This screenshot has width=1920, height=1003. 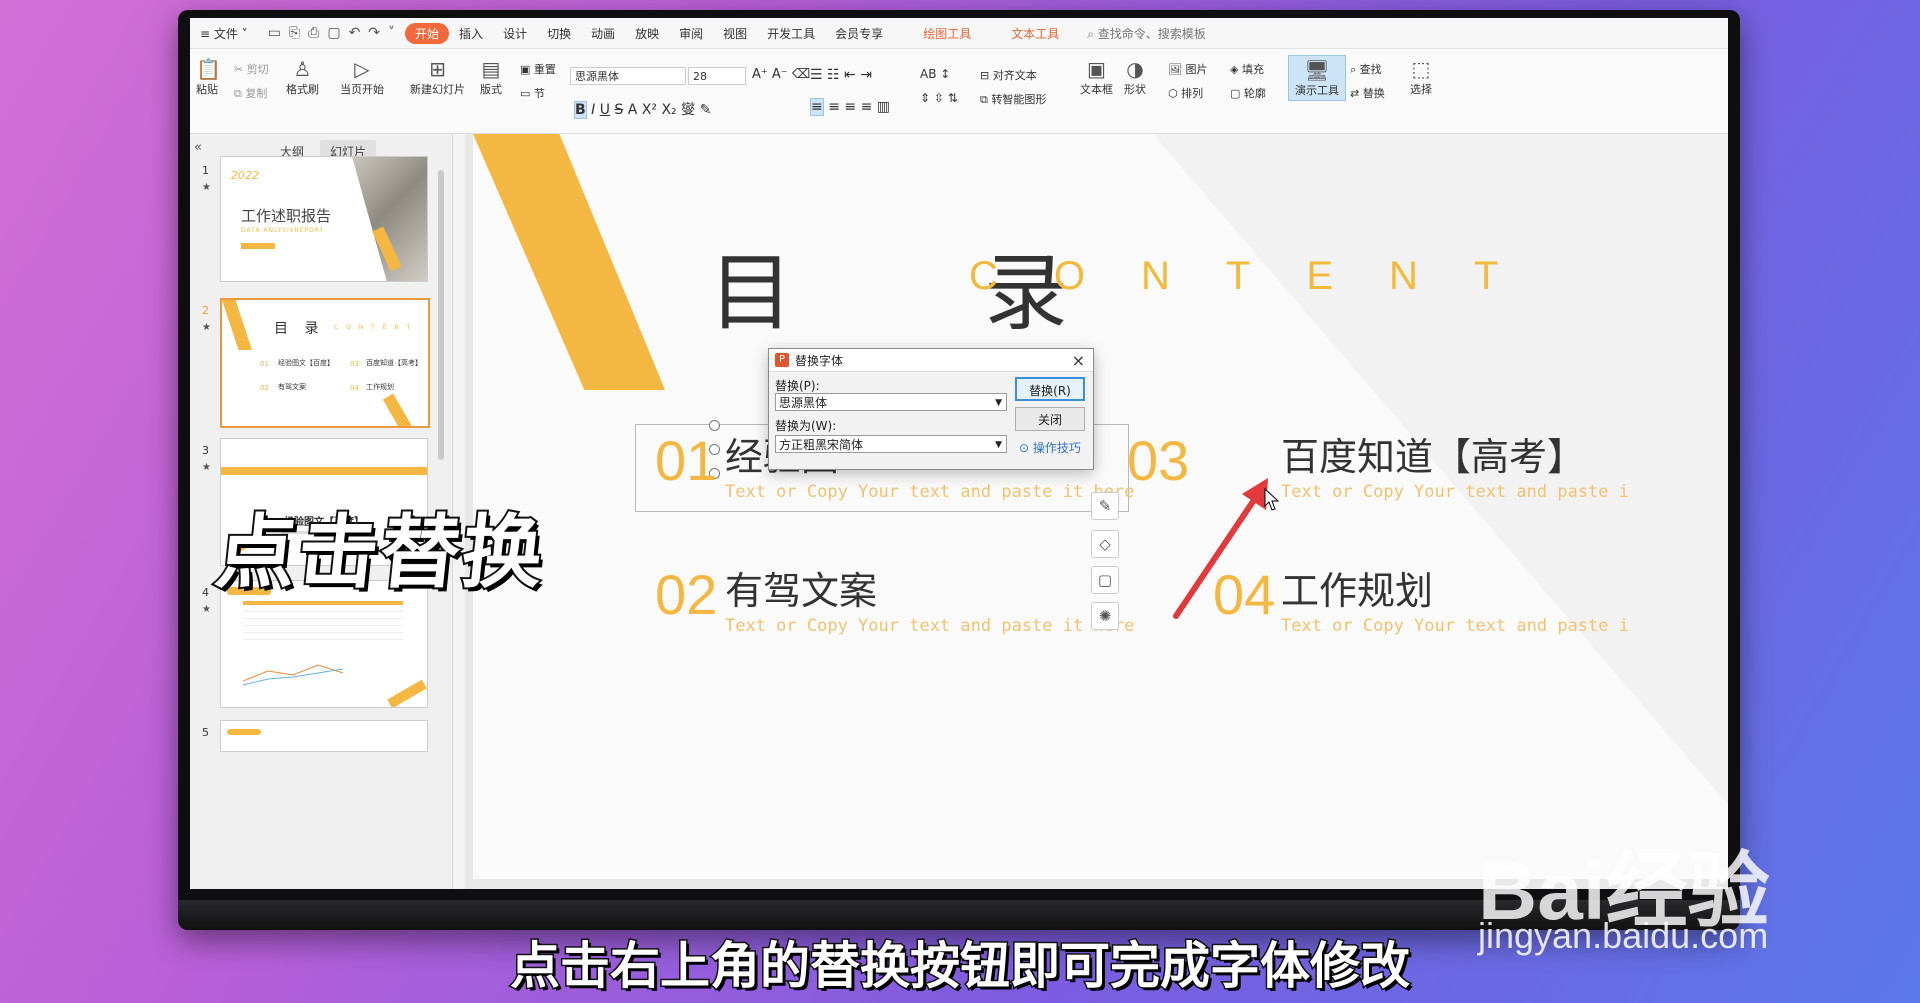 What do you see at coordinates (1623, 935) in the screenshot?
I see `watermark-url: jingyan.baidu.com` at bounding box center [1623, 935].